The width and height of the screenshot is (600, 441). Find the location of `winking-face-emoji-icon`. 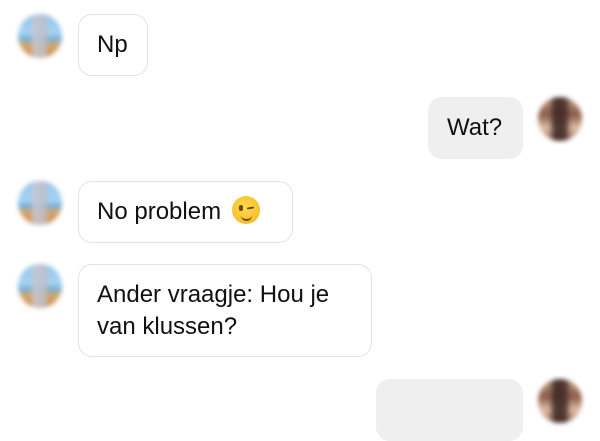

winking-face-emoji-icon is located at coordinates (245, 210).